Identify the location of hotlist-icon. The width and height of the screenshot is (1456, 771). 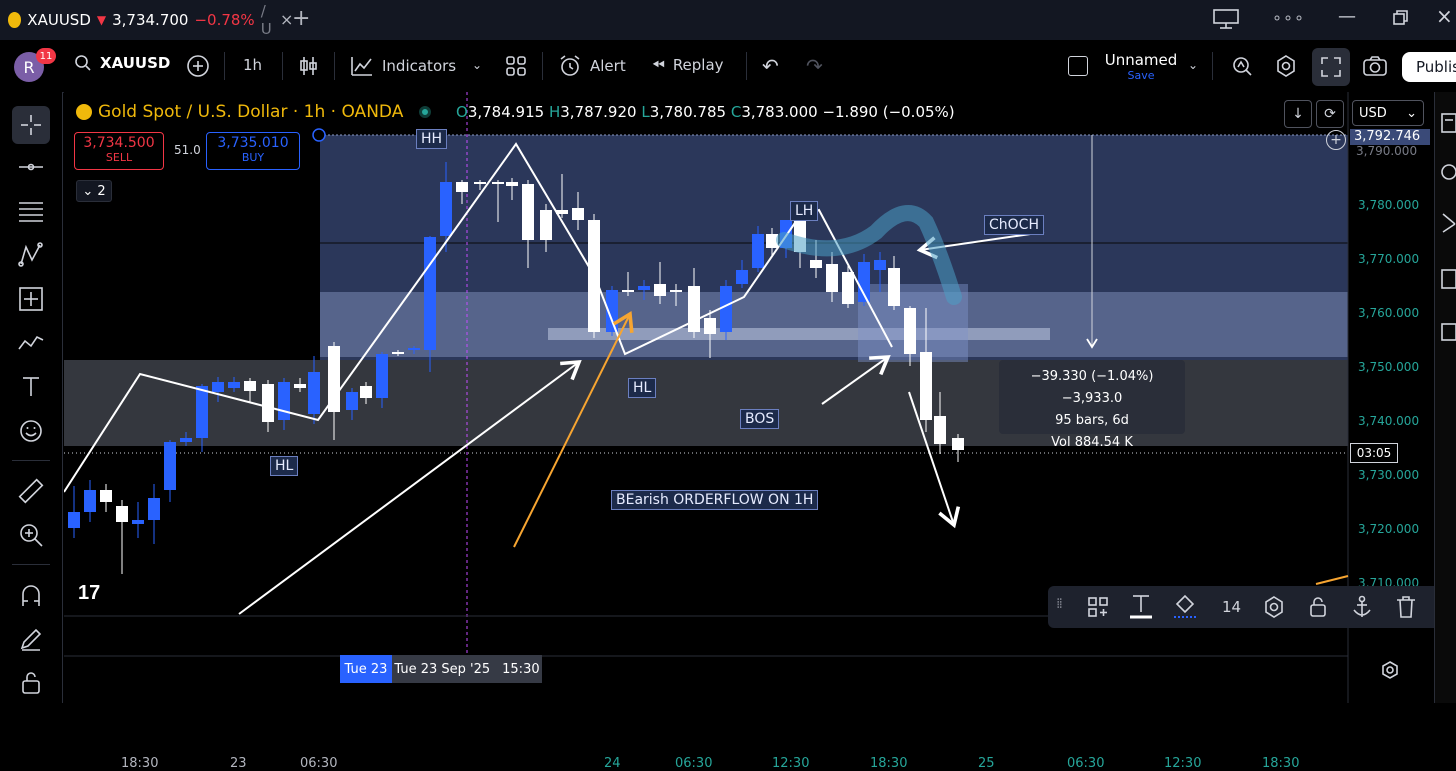
(1448, 281).